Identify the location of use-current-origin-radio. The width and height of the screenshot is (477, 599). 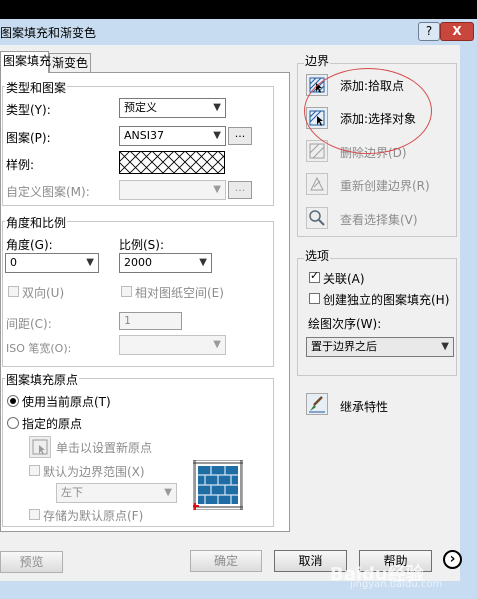
(13, 401).